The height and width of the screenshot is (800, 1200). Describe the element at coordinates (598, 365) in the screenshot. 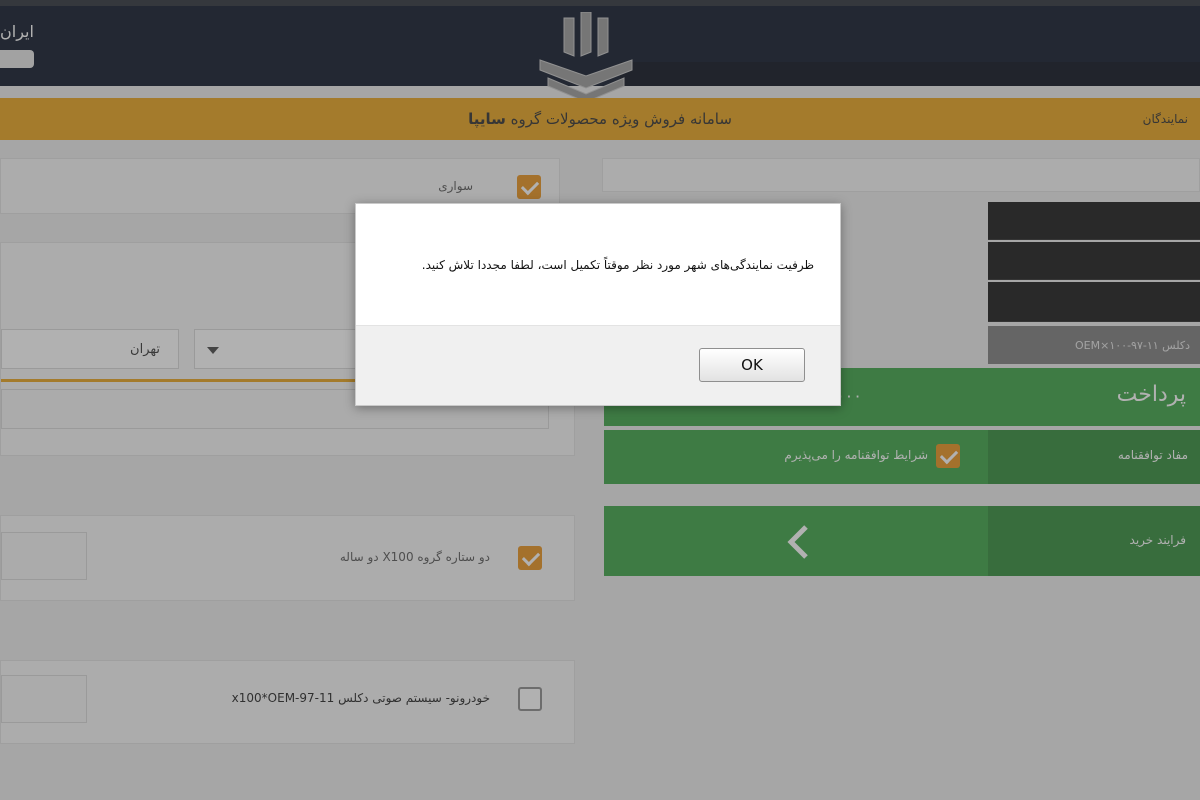

I see `dialog-footer: OK` at that location.